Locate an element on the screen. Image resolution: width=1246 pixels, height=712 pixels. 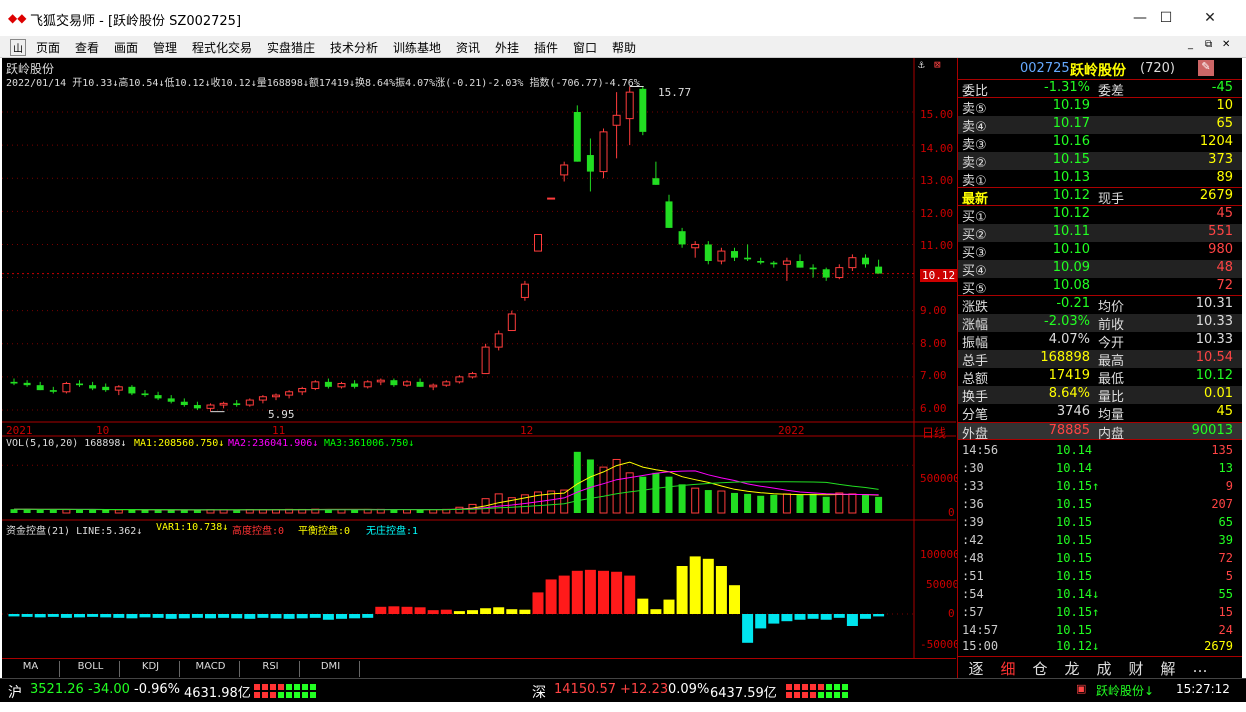
stat-row: 总额 17419 最低 10.12 is located at coordinates (1100, 377).